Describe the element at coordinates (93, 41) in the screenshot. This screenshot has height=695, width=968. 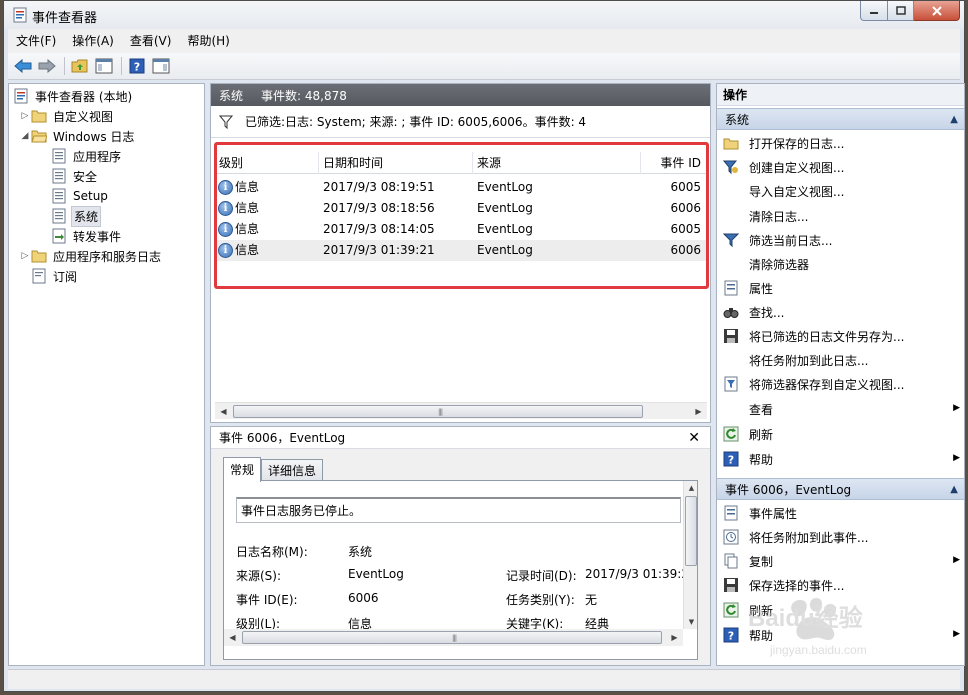
I see `menu-action: 操作(A)` at that location.